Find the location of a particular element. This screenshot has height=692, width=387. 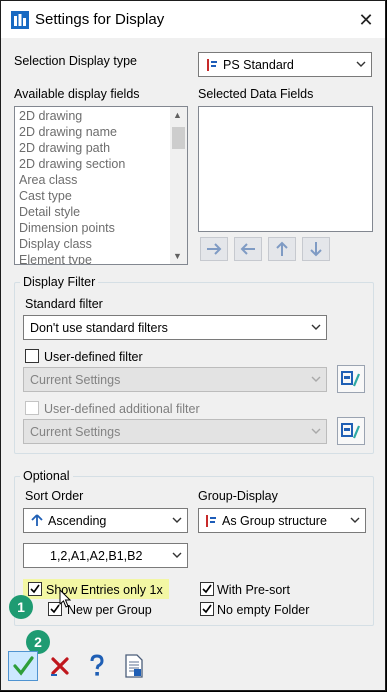

help-button is located at coordinates (97, 666).